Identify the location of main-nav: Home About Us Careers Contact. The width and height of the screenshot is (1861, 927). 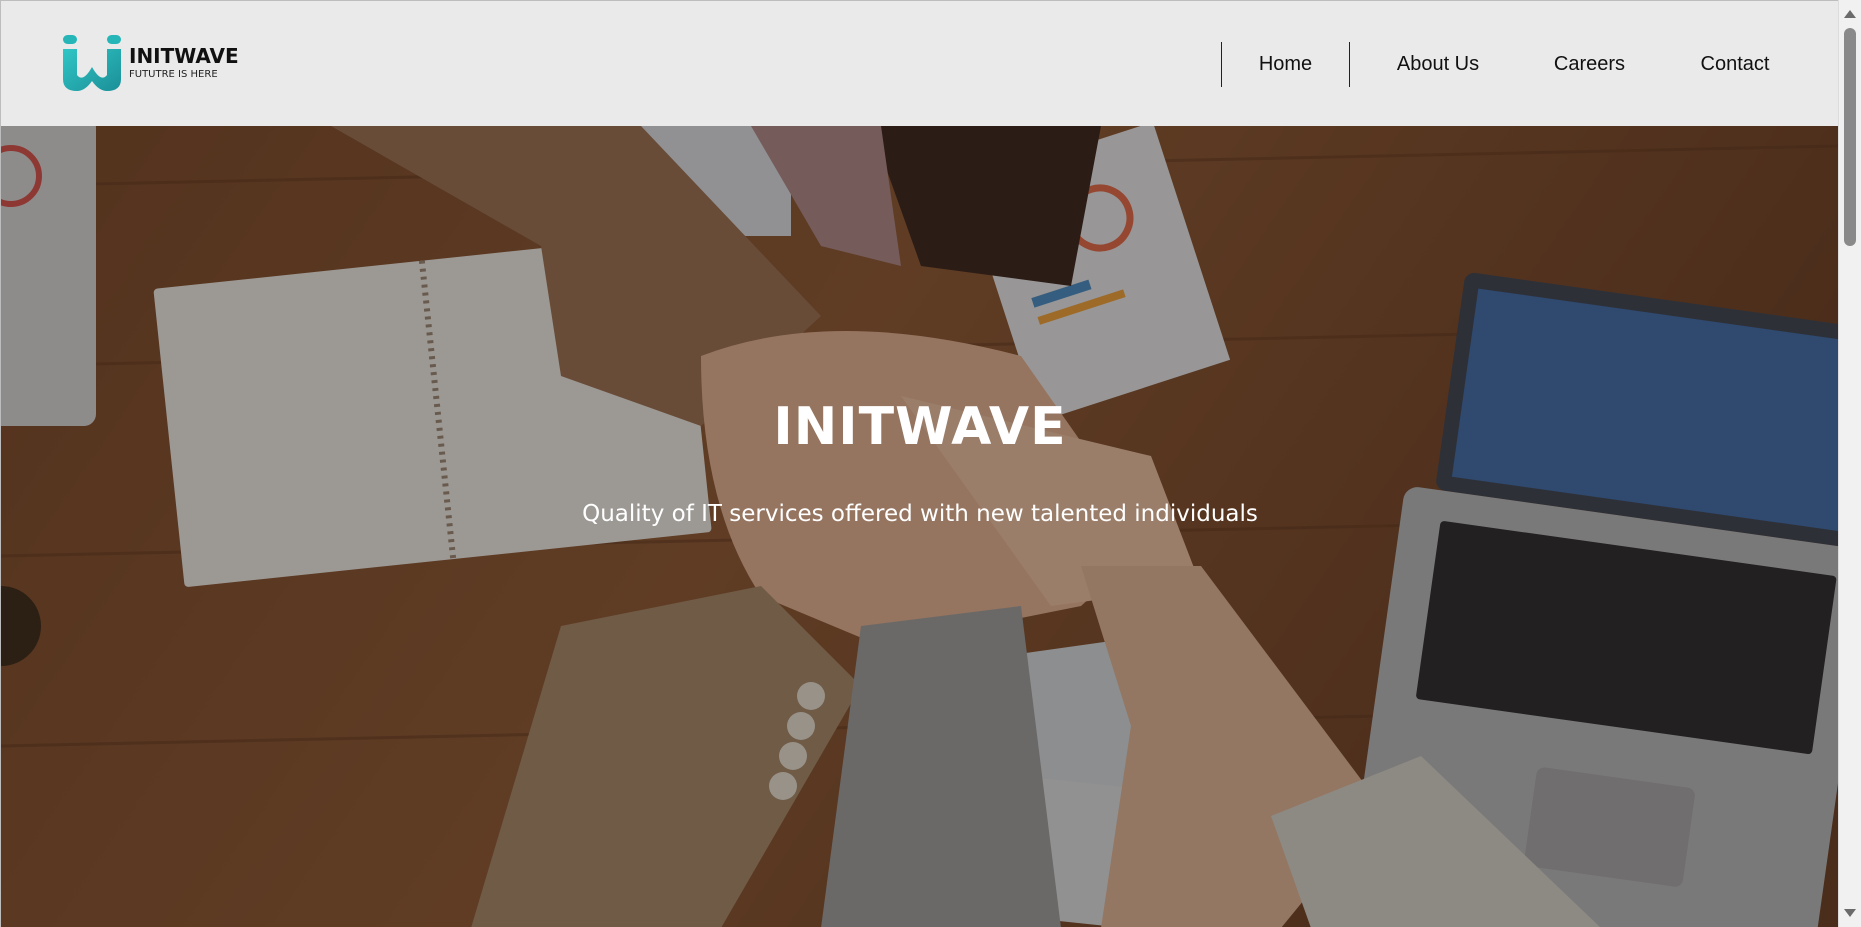
(1529, 64).